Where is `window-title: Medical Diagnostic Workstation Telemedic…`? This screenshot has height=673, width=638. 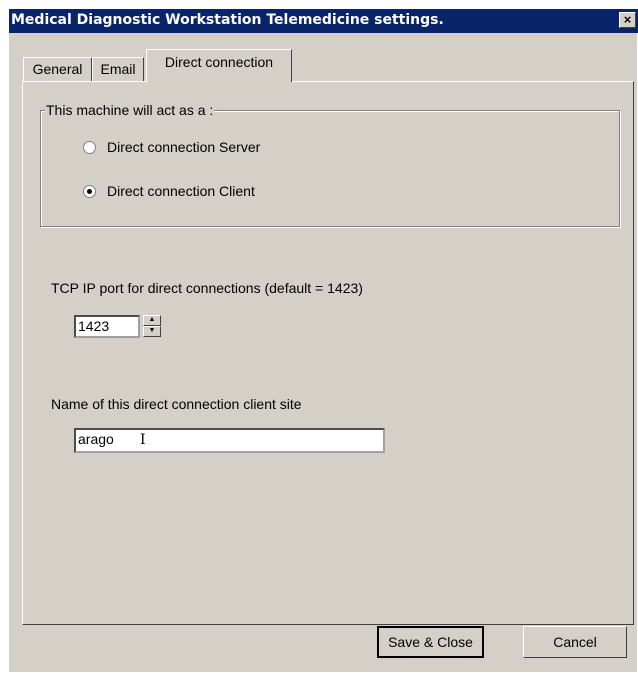
window-title: Medical Diagnostic Workstation Telemedic… is located at coordinates (227, 20).